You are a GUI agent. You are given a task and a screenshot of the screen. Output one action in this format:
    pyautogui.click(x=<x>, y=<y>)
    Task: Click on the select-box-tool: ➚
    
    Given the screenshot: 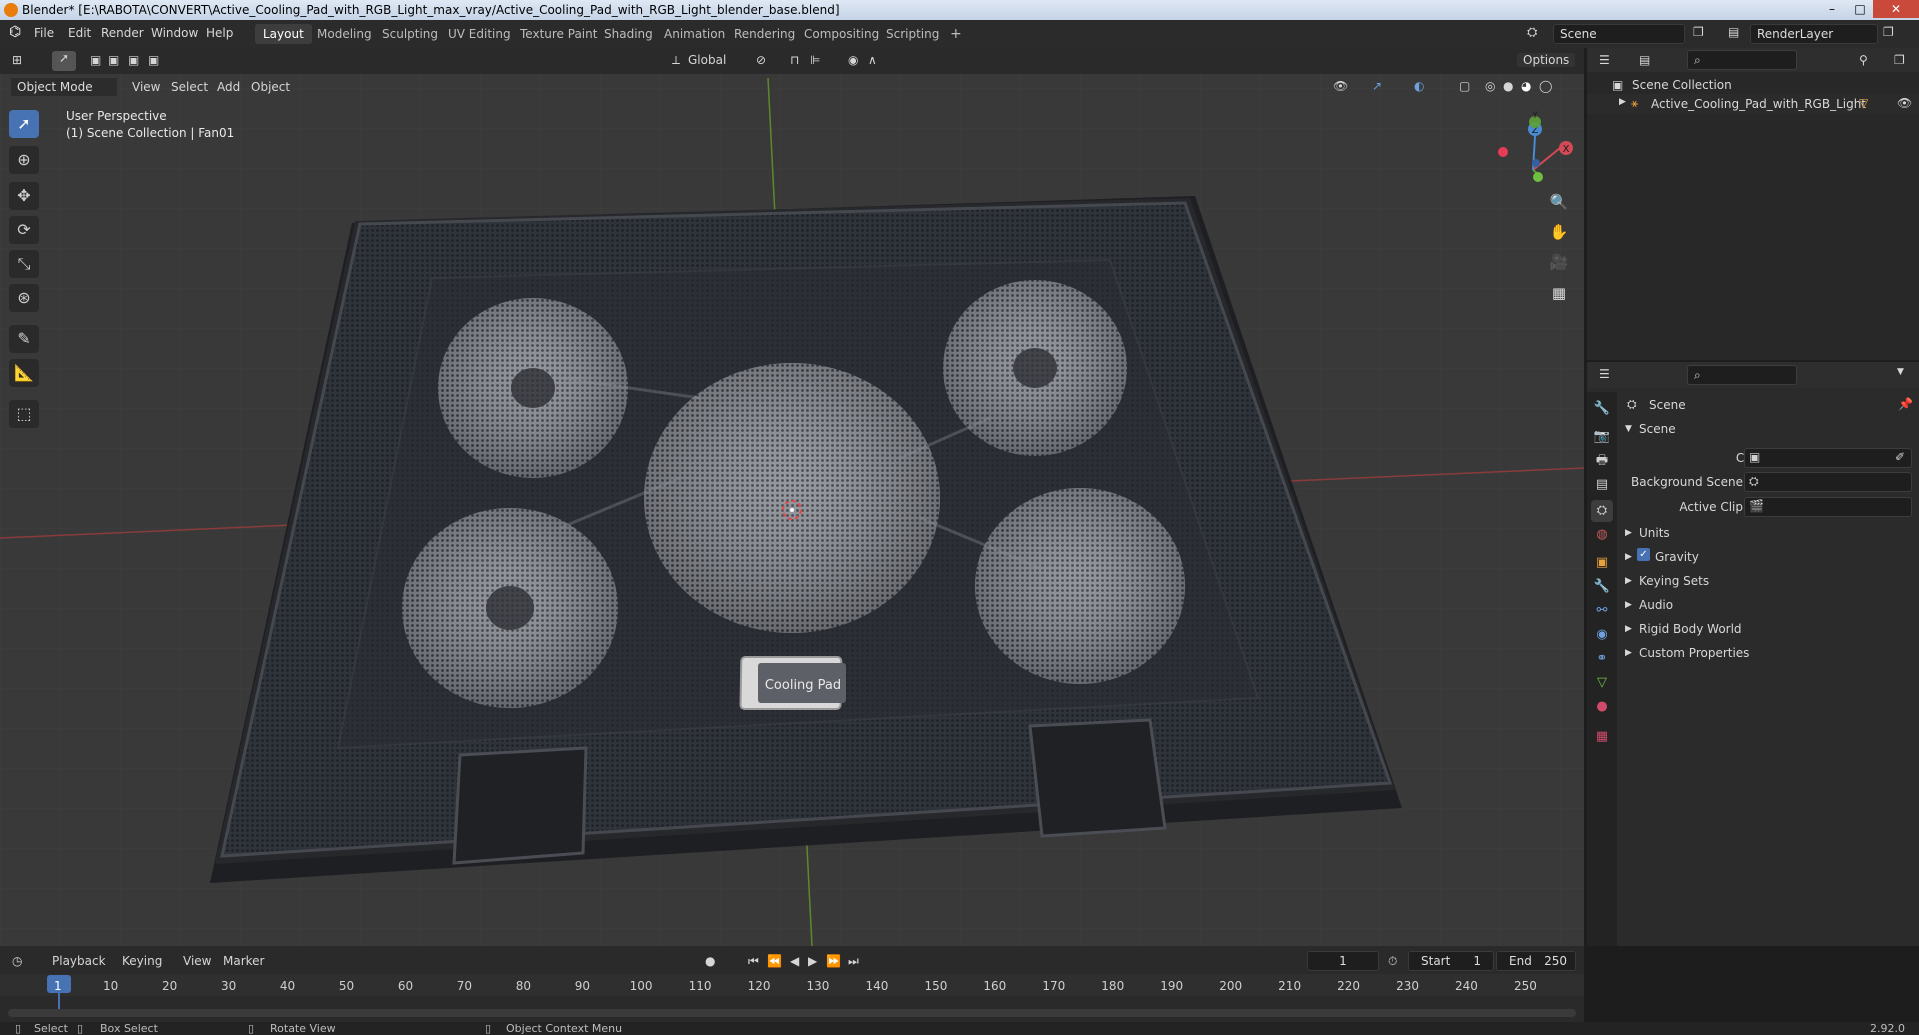 What is the action you would take?
    pyautogui.click(x=24, y=124)
    